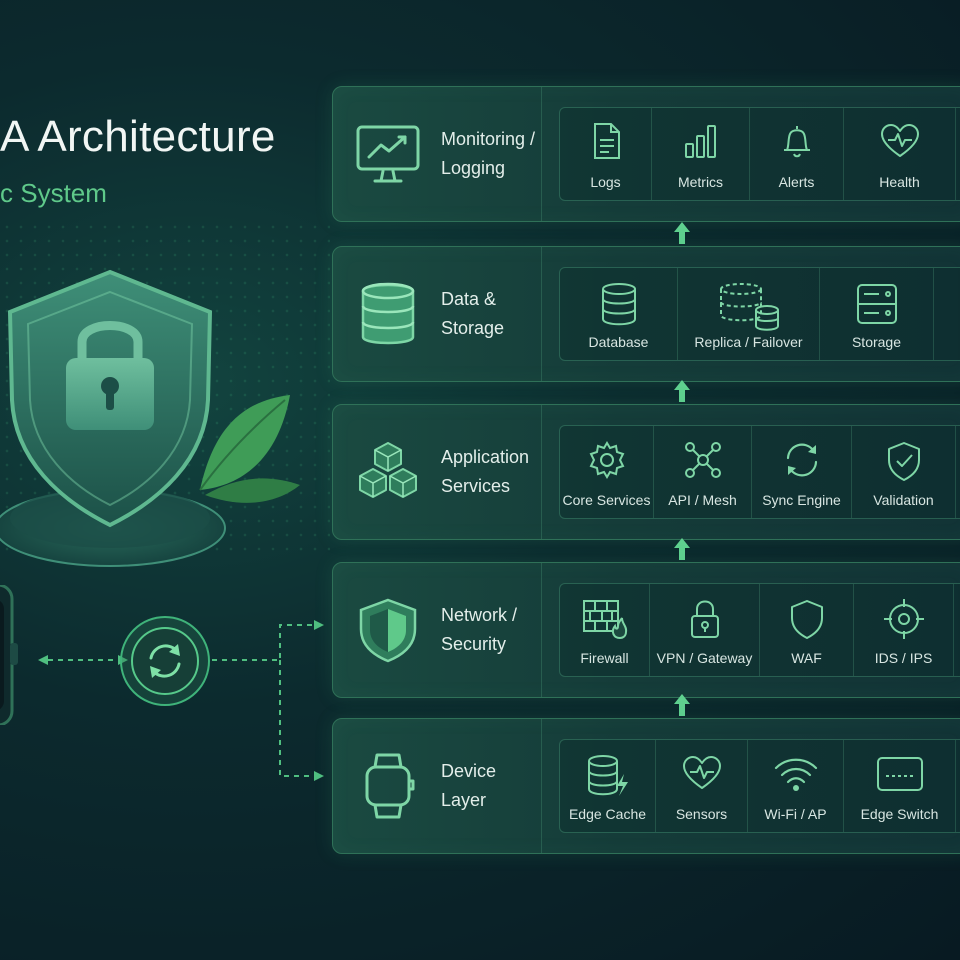  I want to click on item-replica-failover: Replica / Failover, so click(749, 314).